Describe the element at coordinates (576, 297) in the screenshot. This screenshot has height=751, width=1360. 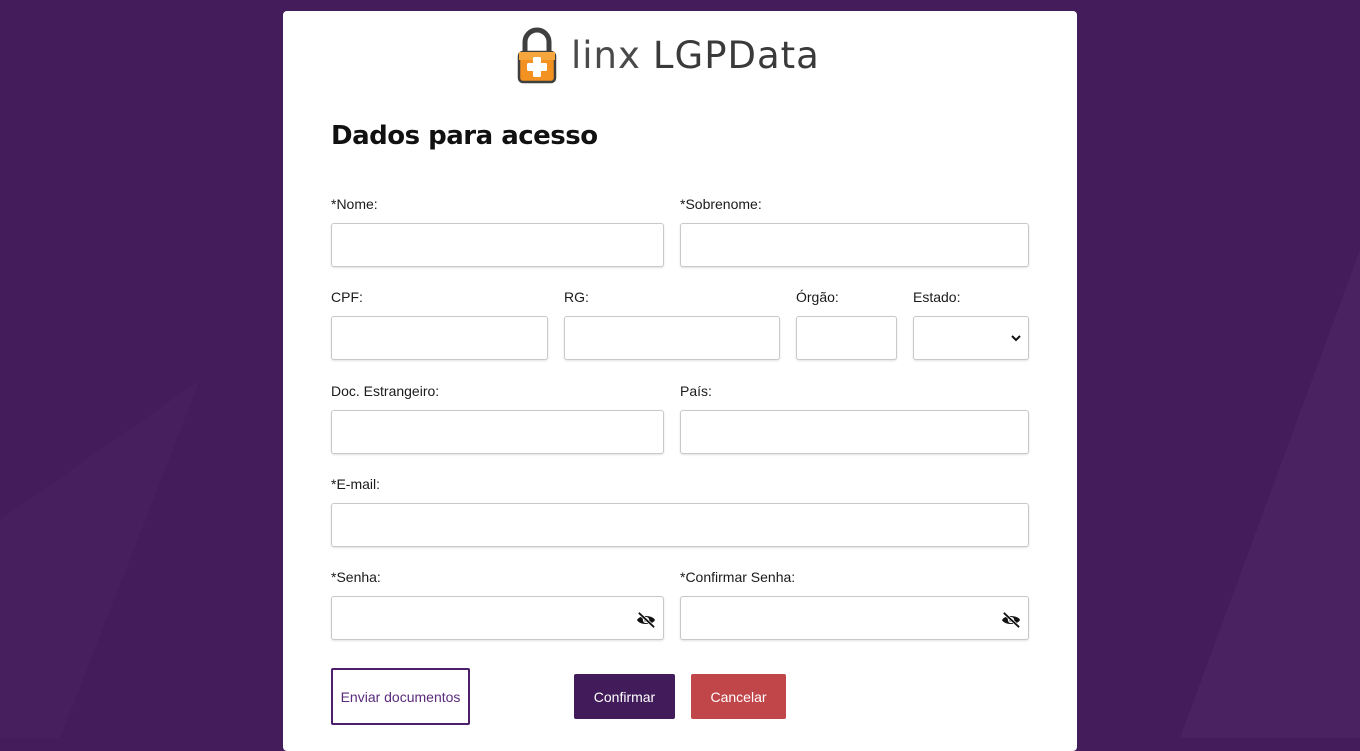
I see `rg-label: RG:` at that location.